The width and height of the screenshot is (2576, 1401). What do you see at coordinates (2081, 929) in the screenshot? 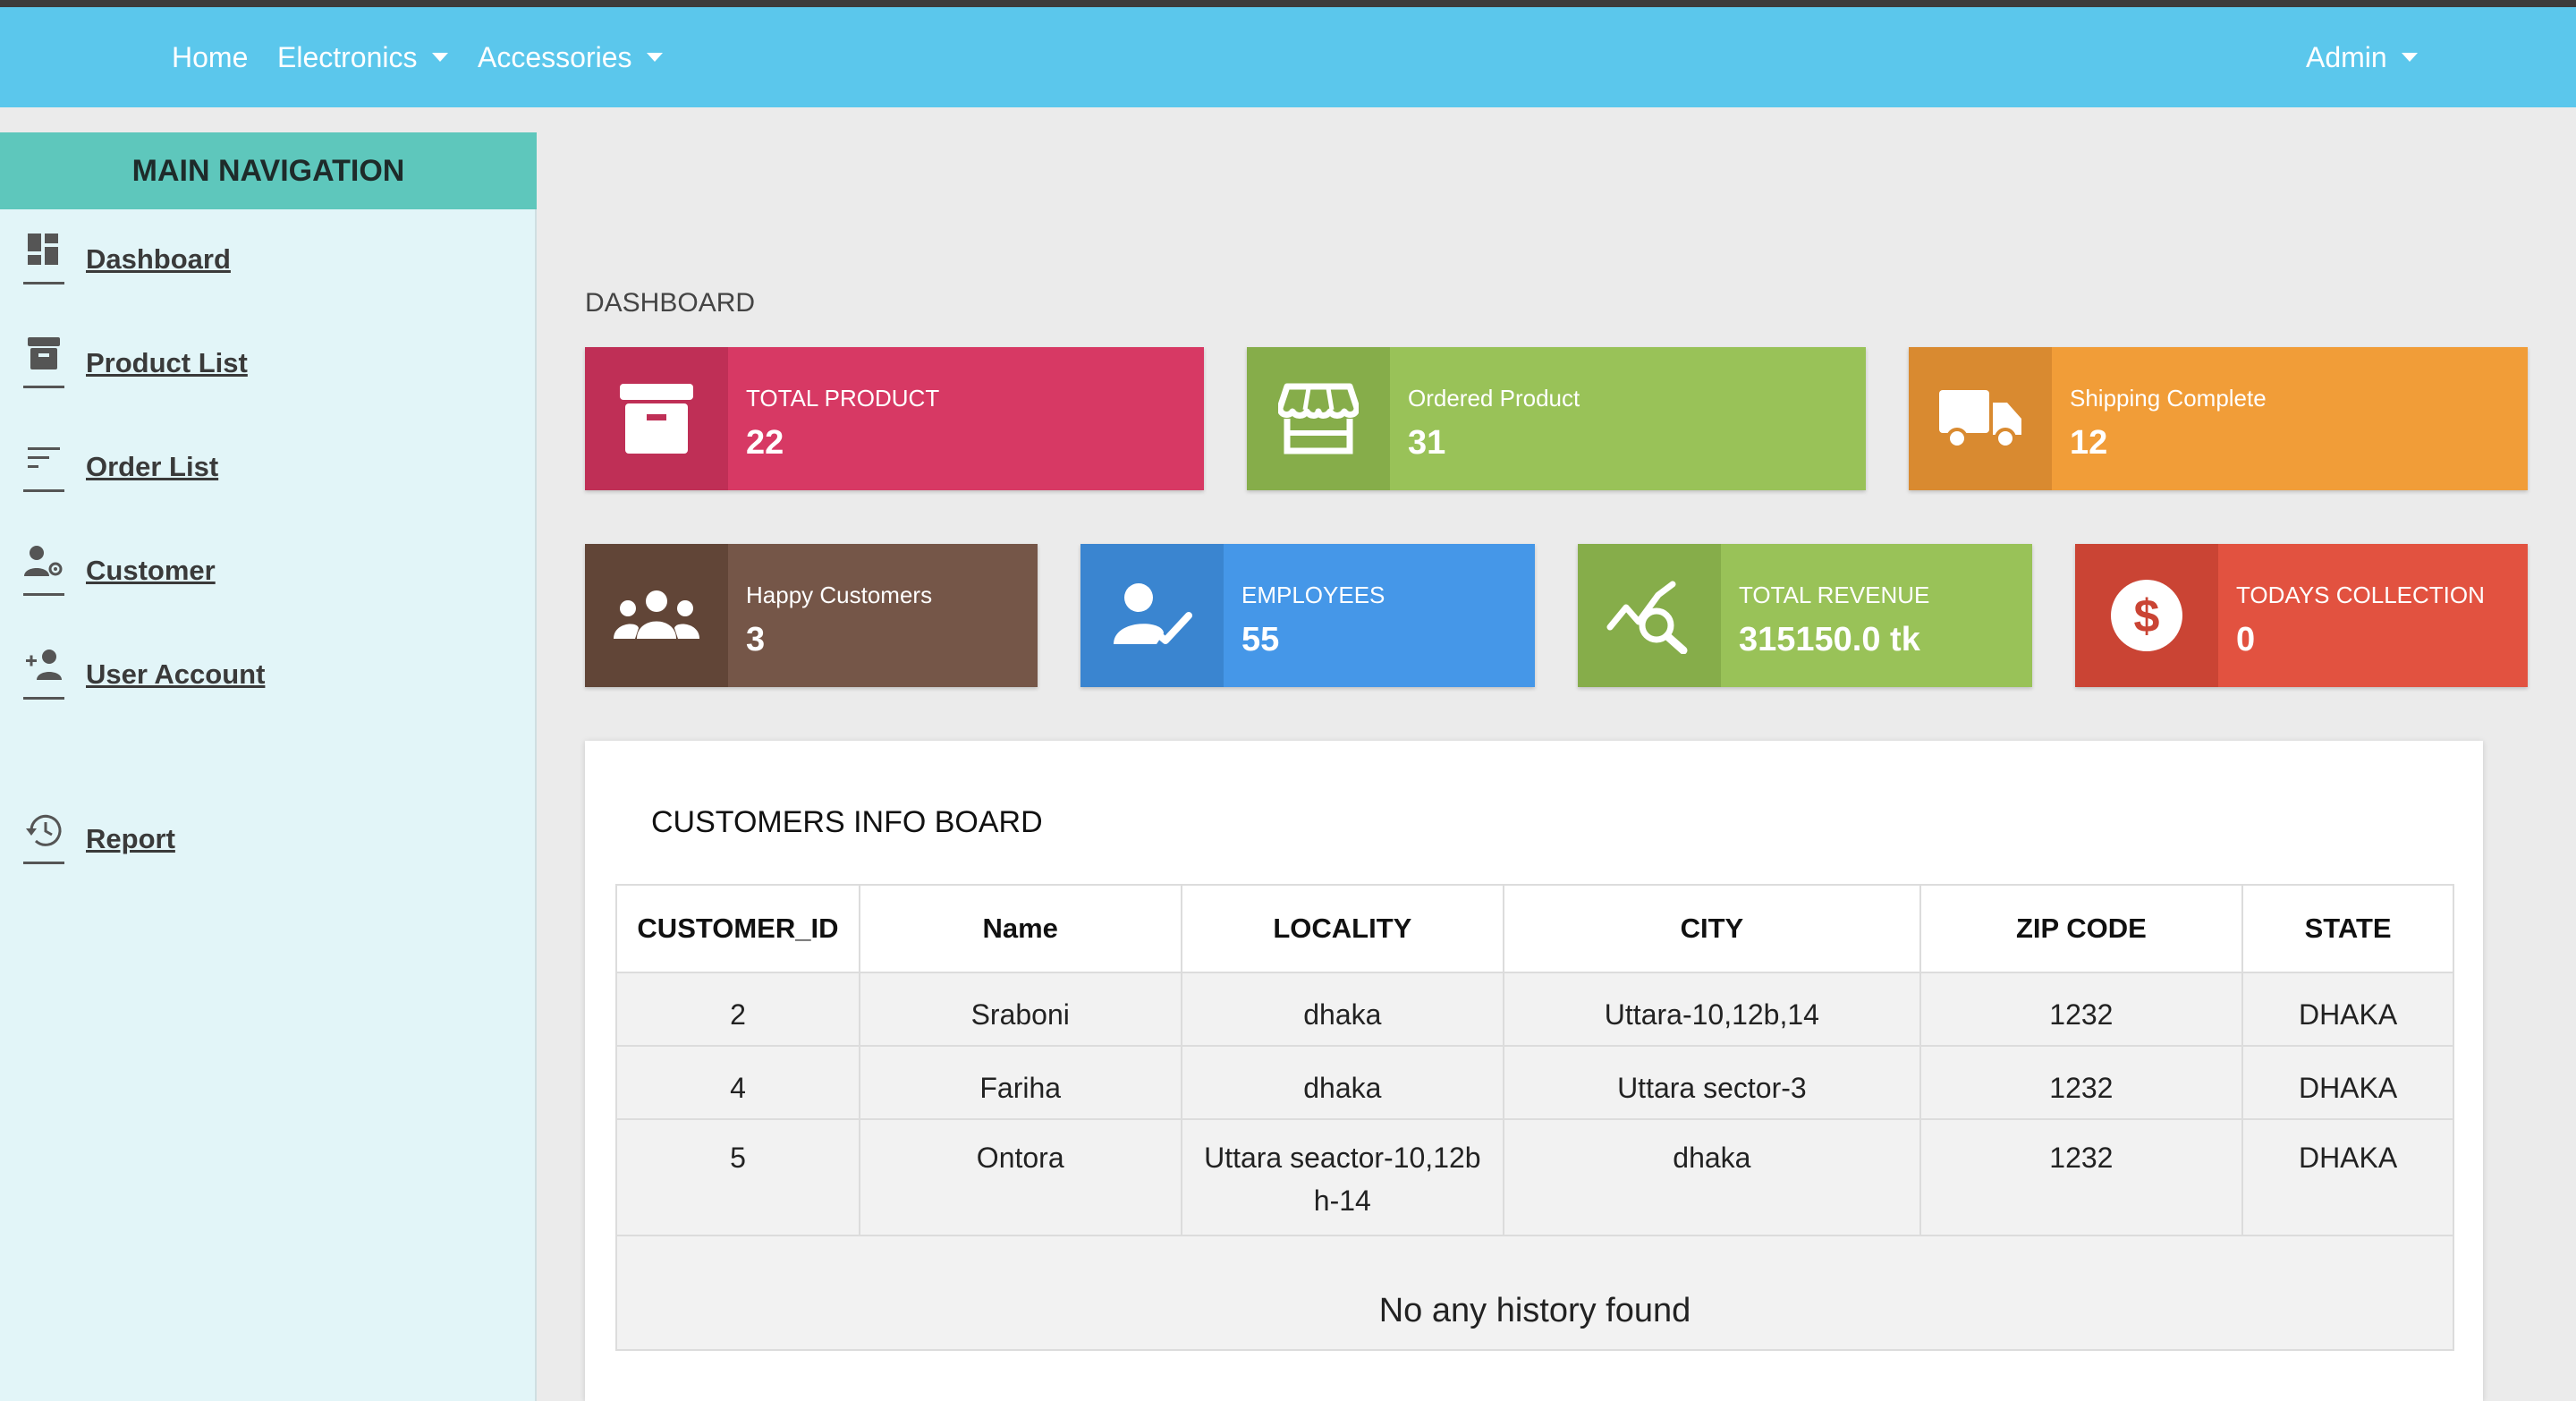
I see `column-header: ZIP CODE` at bounding box center [2081, 929].